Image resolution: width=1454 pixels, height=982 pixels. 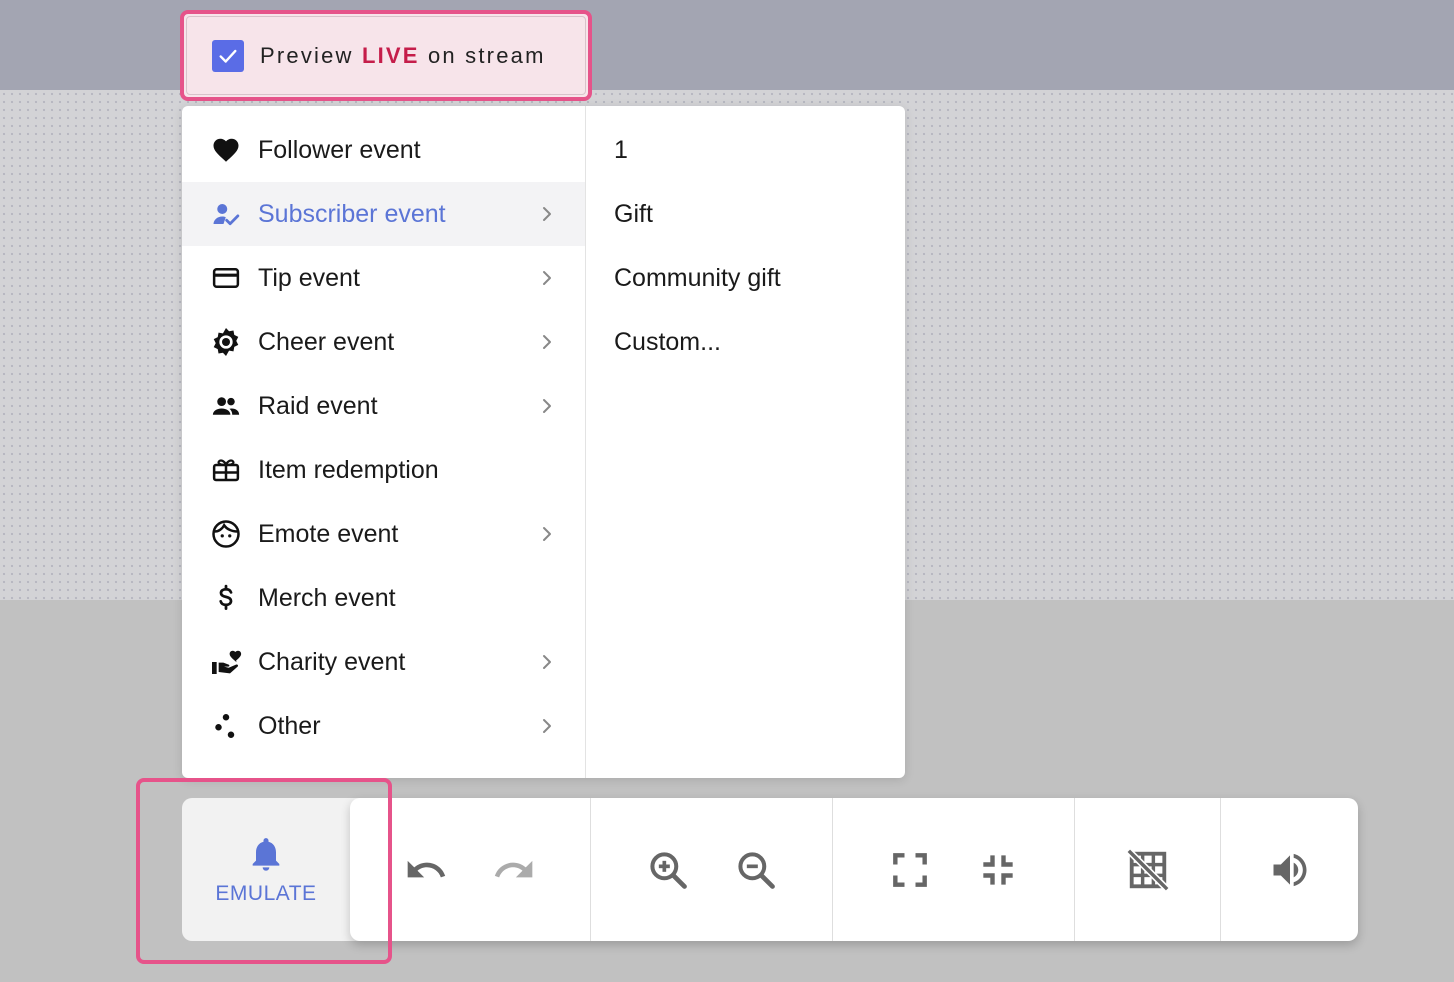 I want to click on menu-item-tip: Tip event, so click(x=383, y=278).